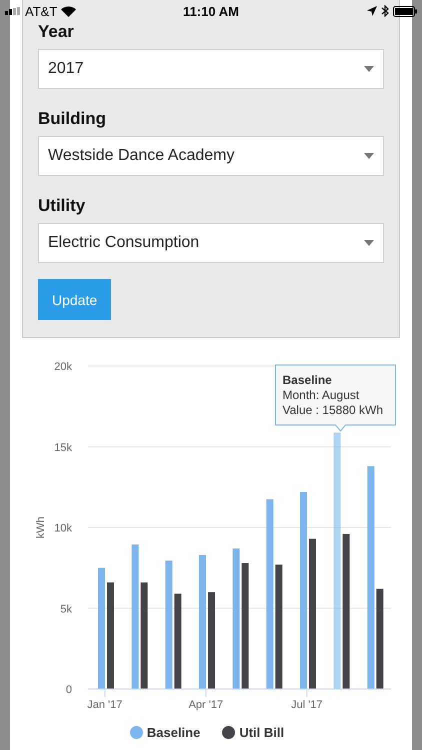 This screenshot has height=750, width=422. What do you see at coordinates (307, 705) in the screenshot?
I see `axis-label: Jul '17` at bounding box center [307, 705].